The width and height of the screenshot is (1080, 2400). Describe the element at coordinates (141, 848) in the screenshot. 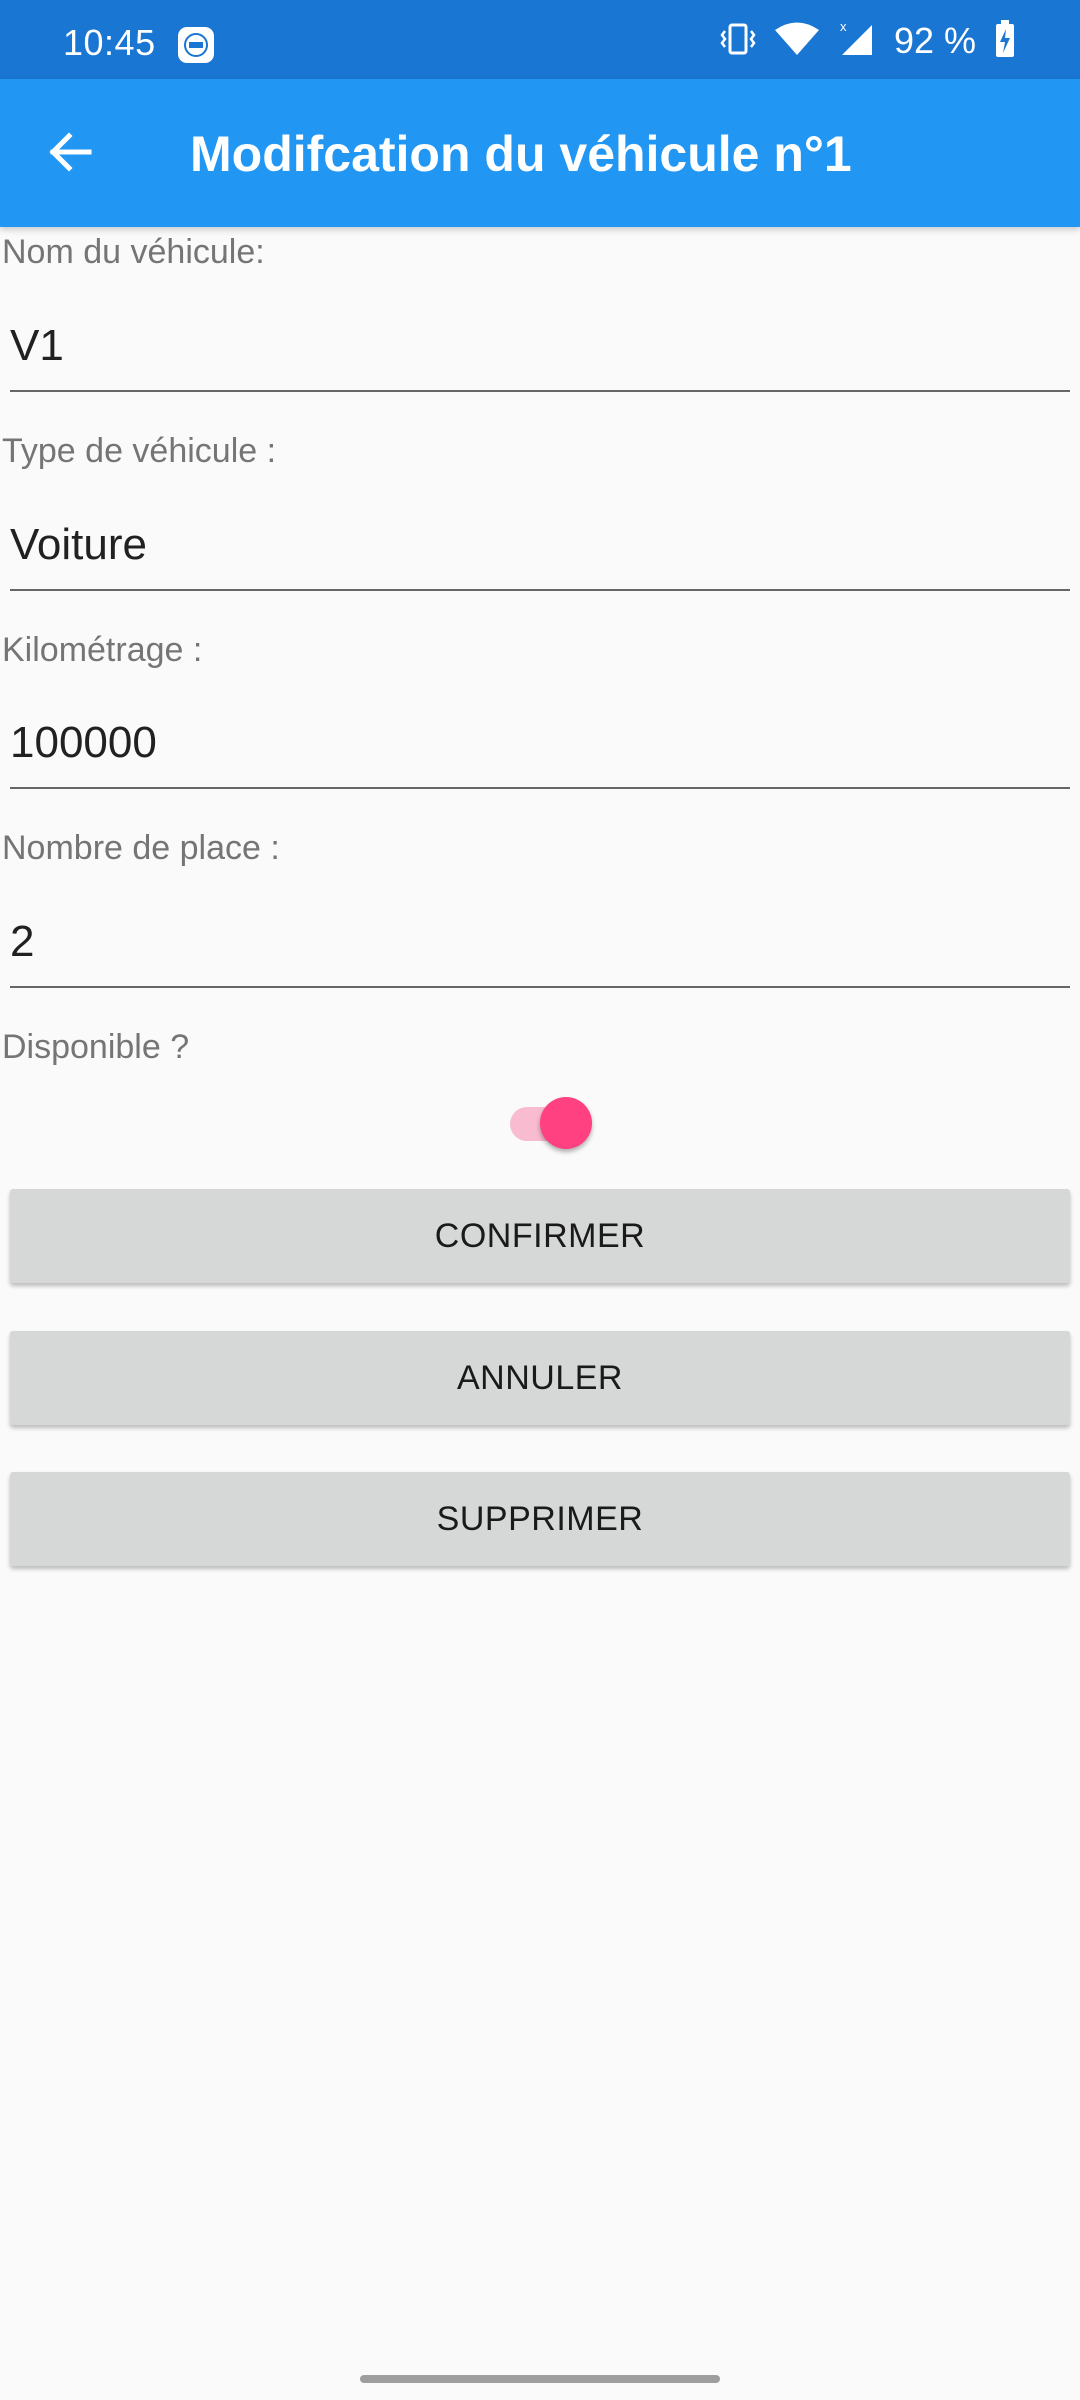

I see `seats-label: Nombre de place :` at that location.